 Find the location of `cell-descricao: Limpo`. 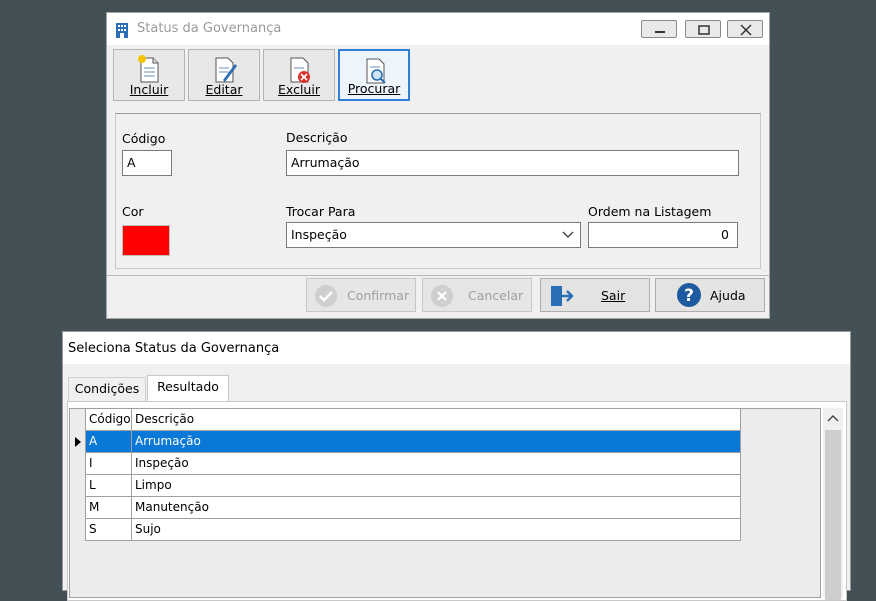

cell-descricao: Limpo is located at coordinates (436, 486).